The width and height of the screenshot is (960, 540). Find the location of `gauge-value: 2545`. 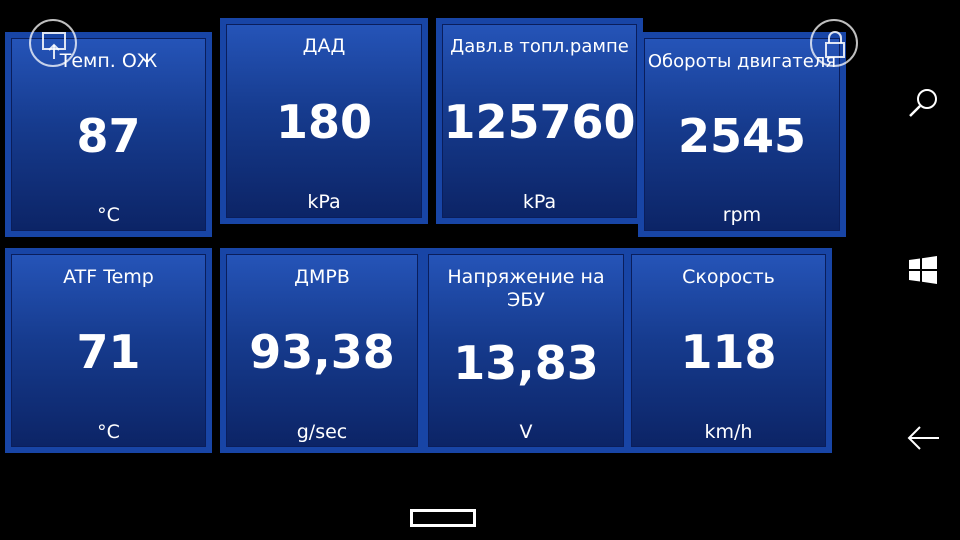

gauge-value: 2545 is located at coordinates (742, 136).